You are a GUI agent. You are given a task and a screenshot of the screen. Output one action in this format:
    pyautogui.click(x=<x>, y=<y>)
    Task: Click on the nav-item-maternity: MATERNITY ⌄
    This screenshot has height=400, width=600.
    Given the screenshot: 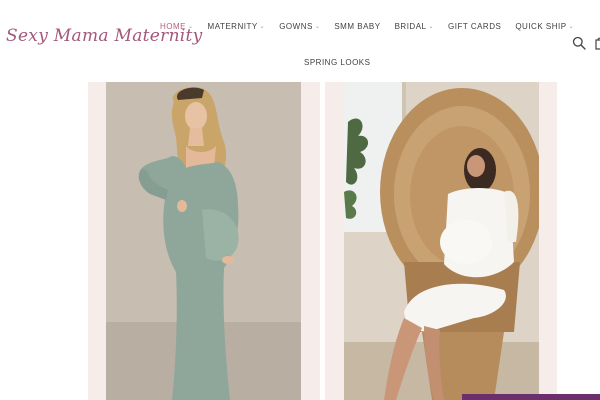 What is the action you would take?
    pyautogui.click(x=237, y=26)
    